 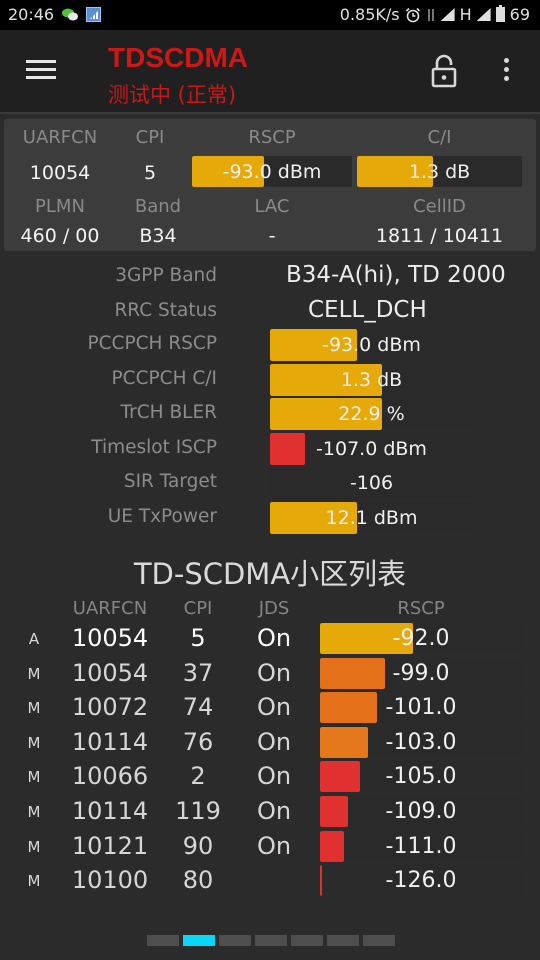 What do you see at coordinates (371, 448) in the screenshot?
I see `timeslot-iscp-value: -107.0 dBm` at bounding box center [371, 448].